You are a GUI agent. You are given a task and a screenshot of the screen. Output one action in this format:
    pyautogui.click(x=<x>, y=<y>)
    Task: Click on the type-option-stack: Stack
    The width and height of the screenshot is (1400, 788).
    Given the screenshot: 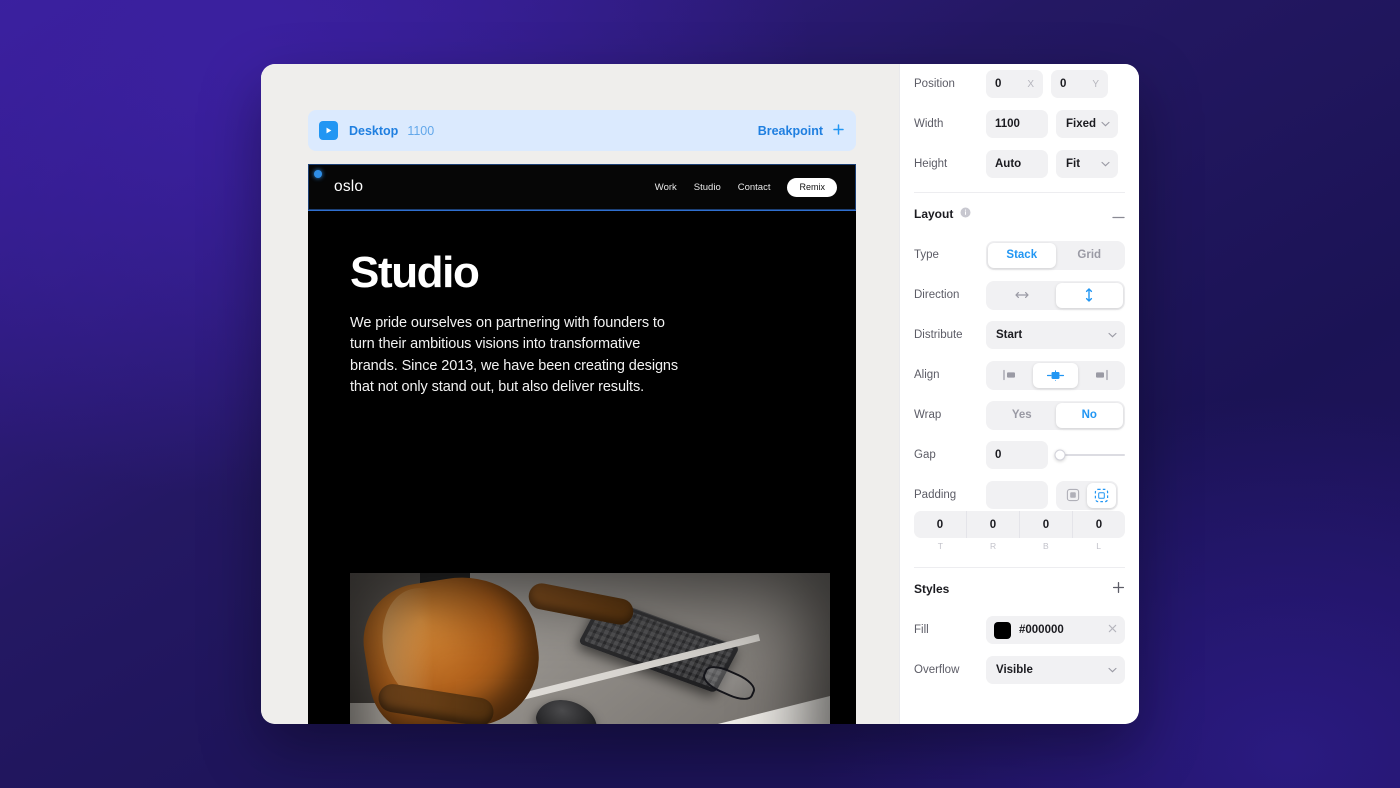 What is the action you would take?
    pyautogui.click(x=1022, y=255)
    